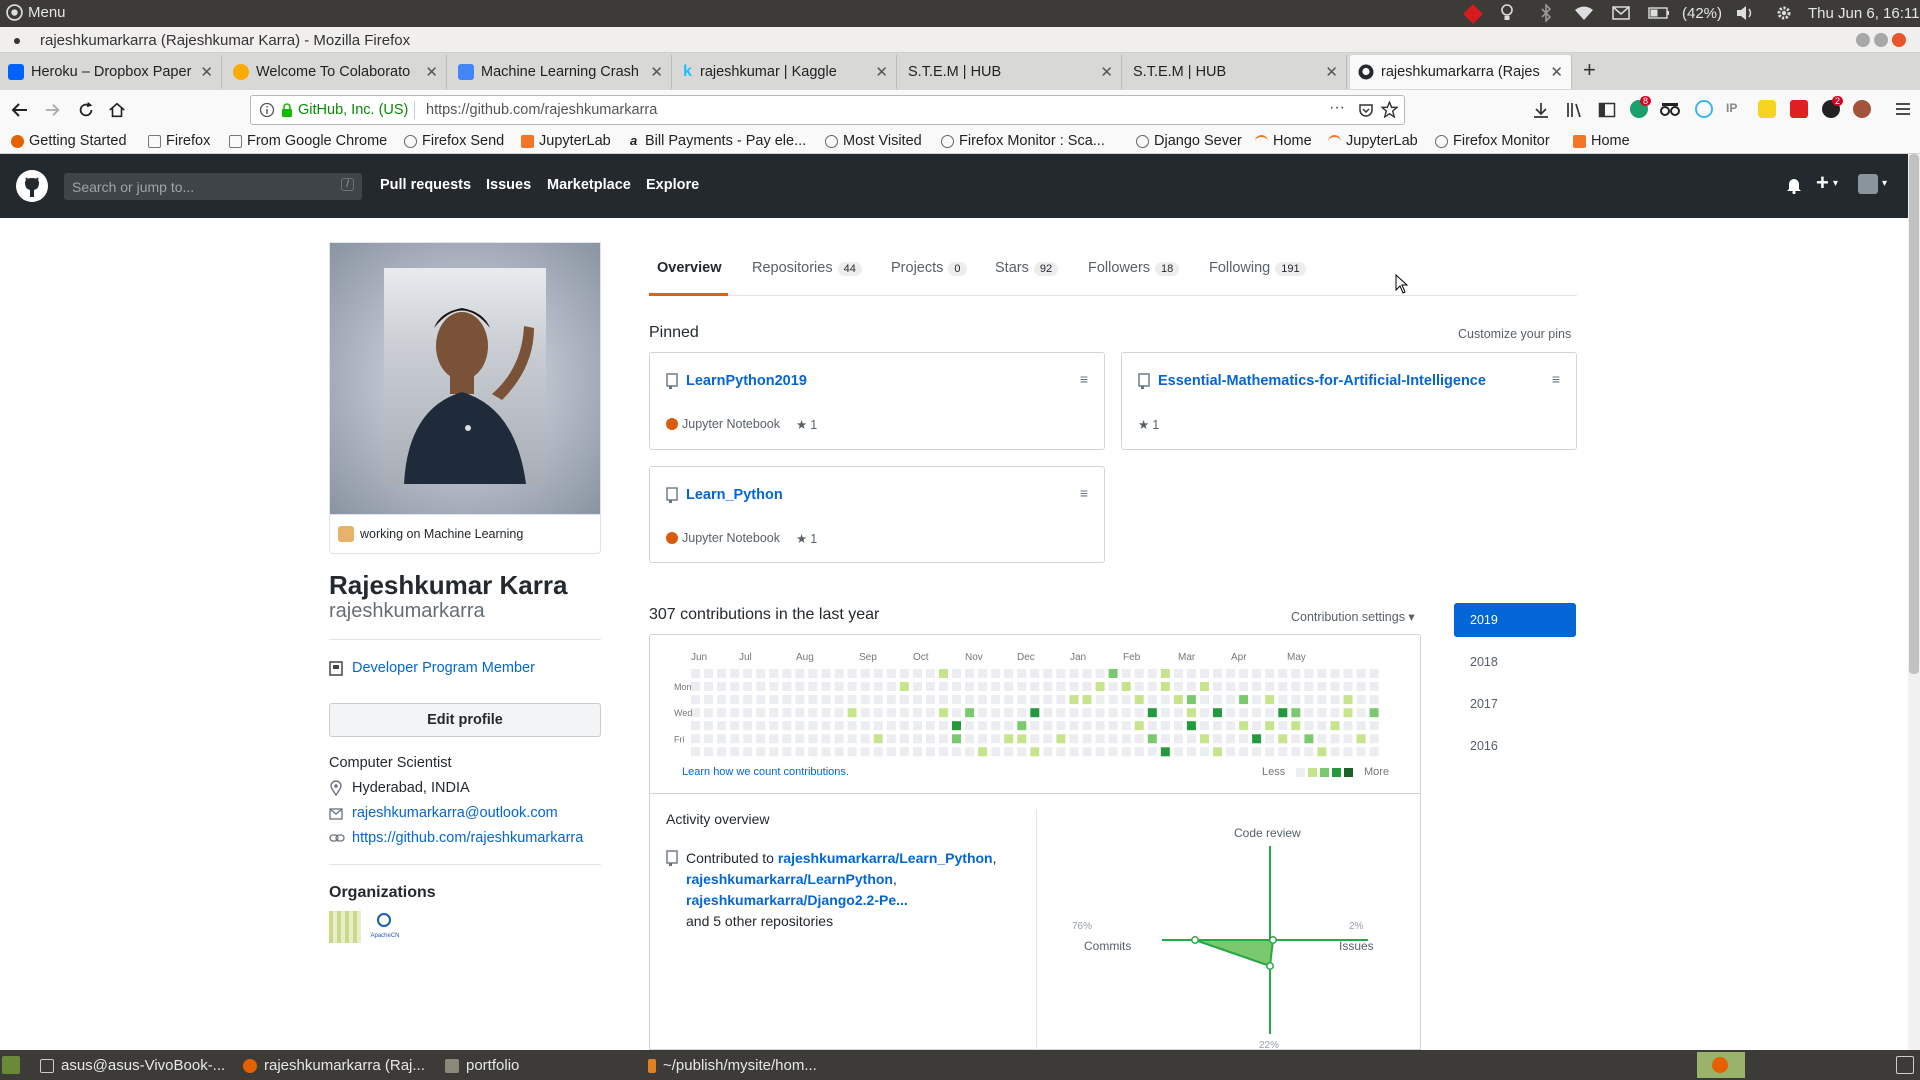 This screenshot has height=1080, width=1920. I want to click on drag-grabber-icon: ≡, so click(1556, 379).